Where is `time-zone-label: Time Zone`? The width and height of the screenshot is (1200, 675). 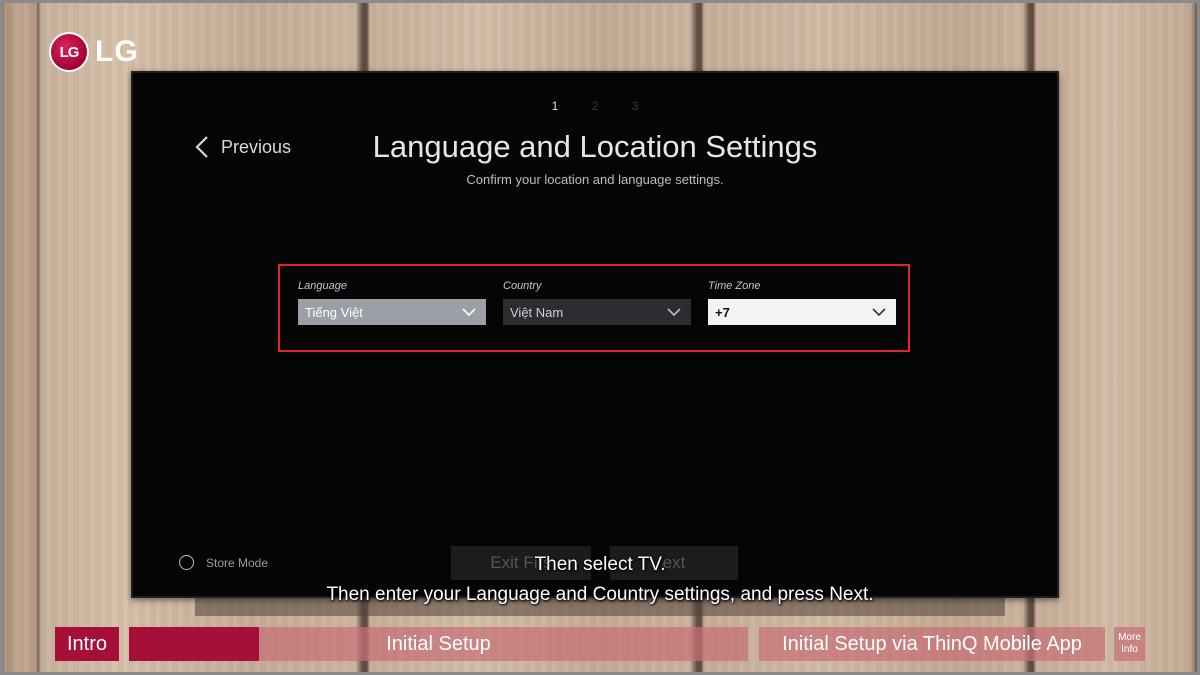 time-zone-label: Time Zone is located at coordinates (734, 286).